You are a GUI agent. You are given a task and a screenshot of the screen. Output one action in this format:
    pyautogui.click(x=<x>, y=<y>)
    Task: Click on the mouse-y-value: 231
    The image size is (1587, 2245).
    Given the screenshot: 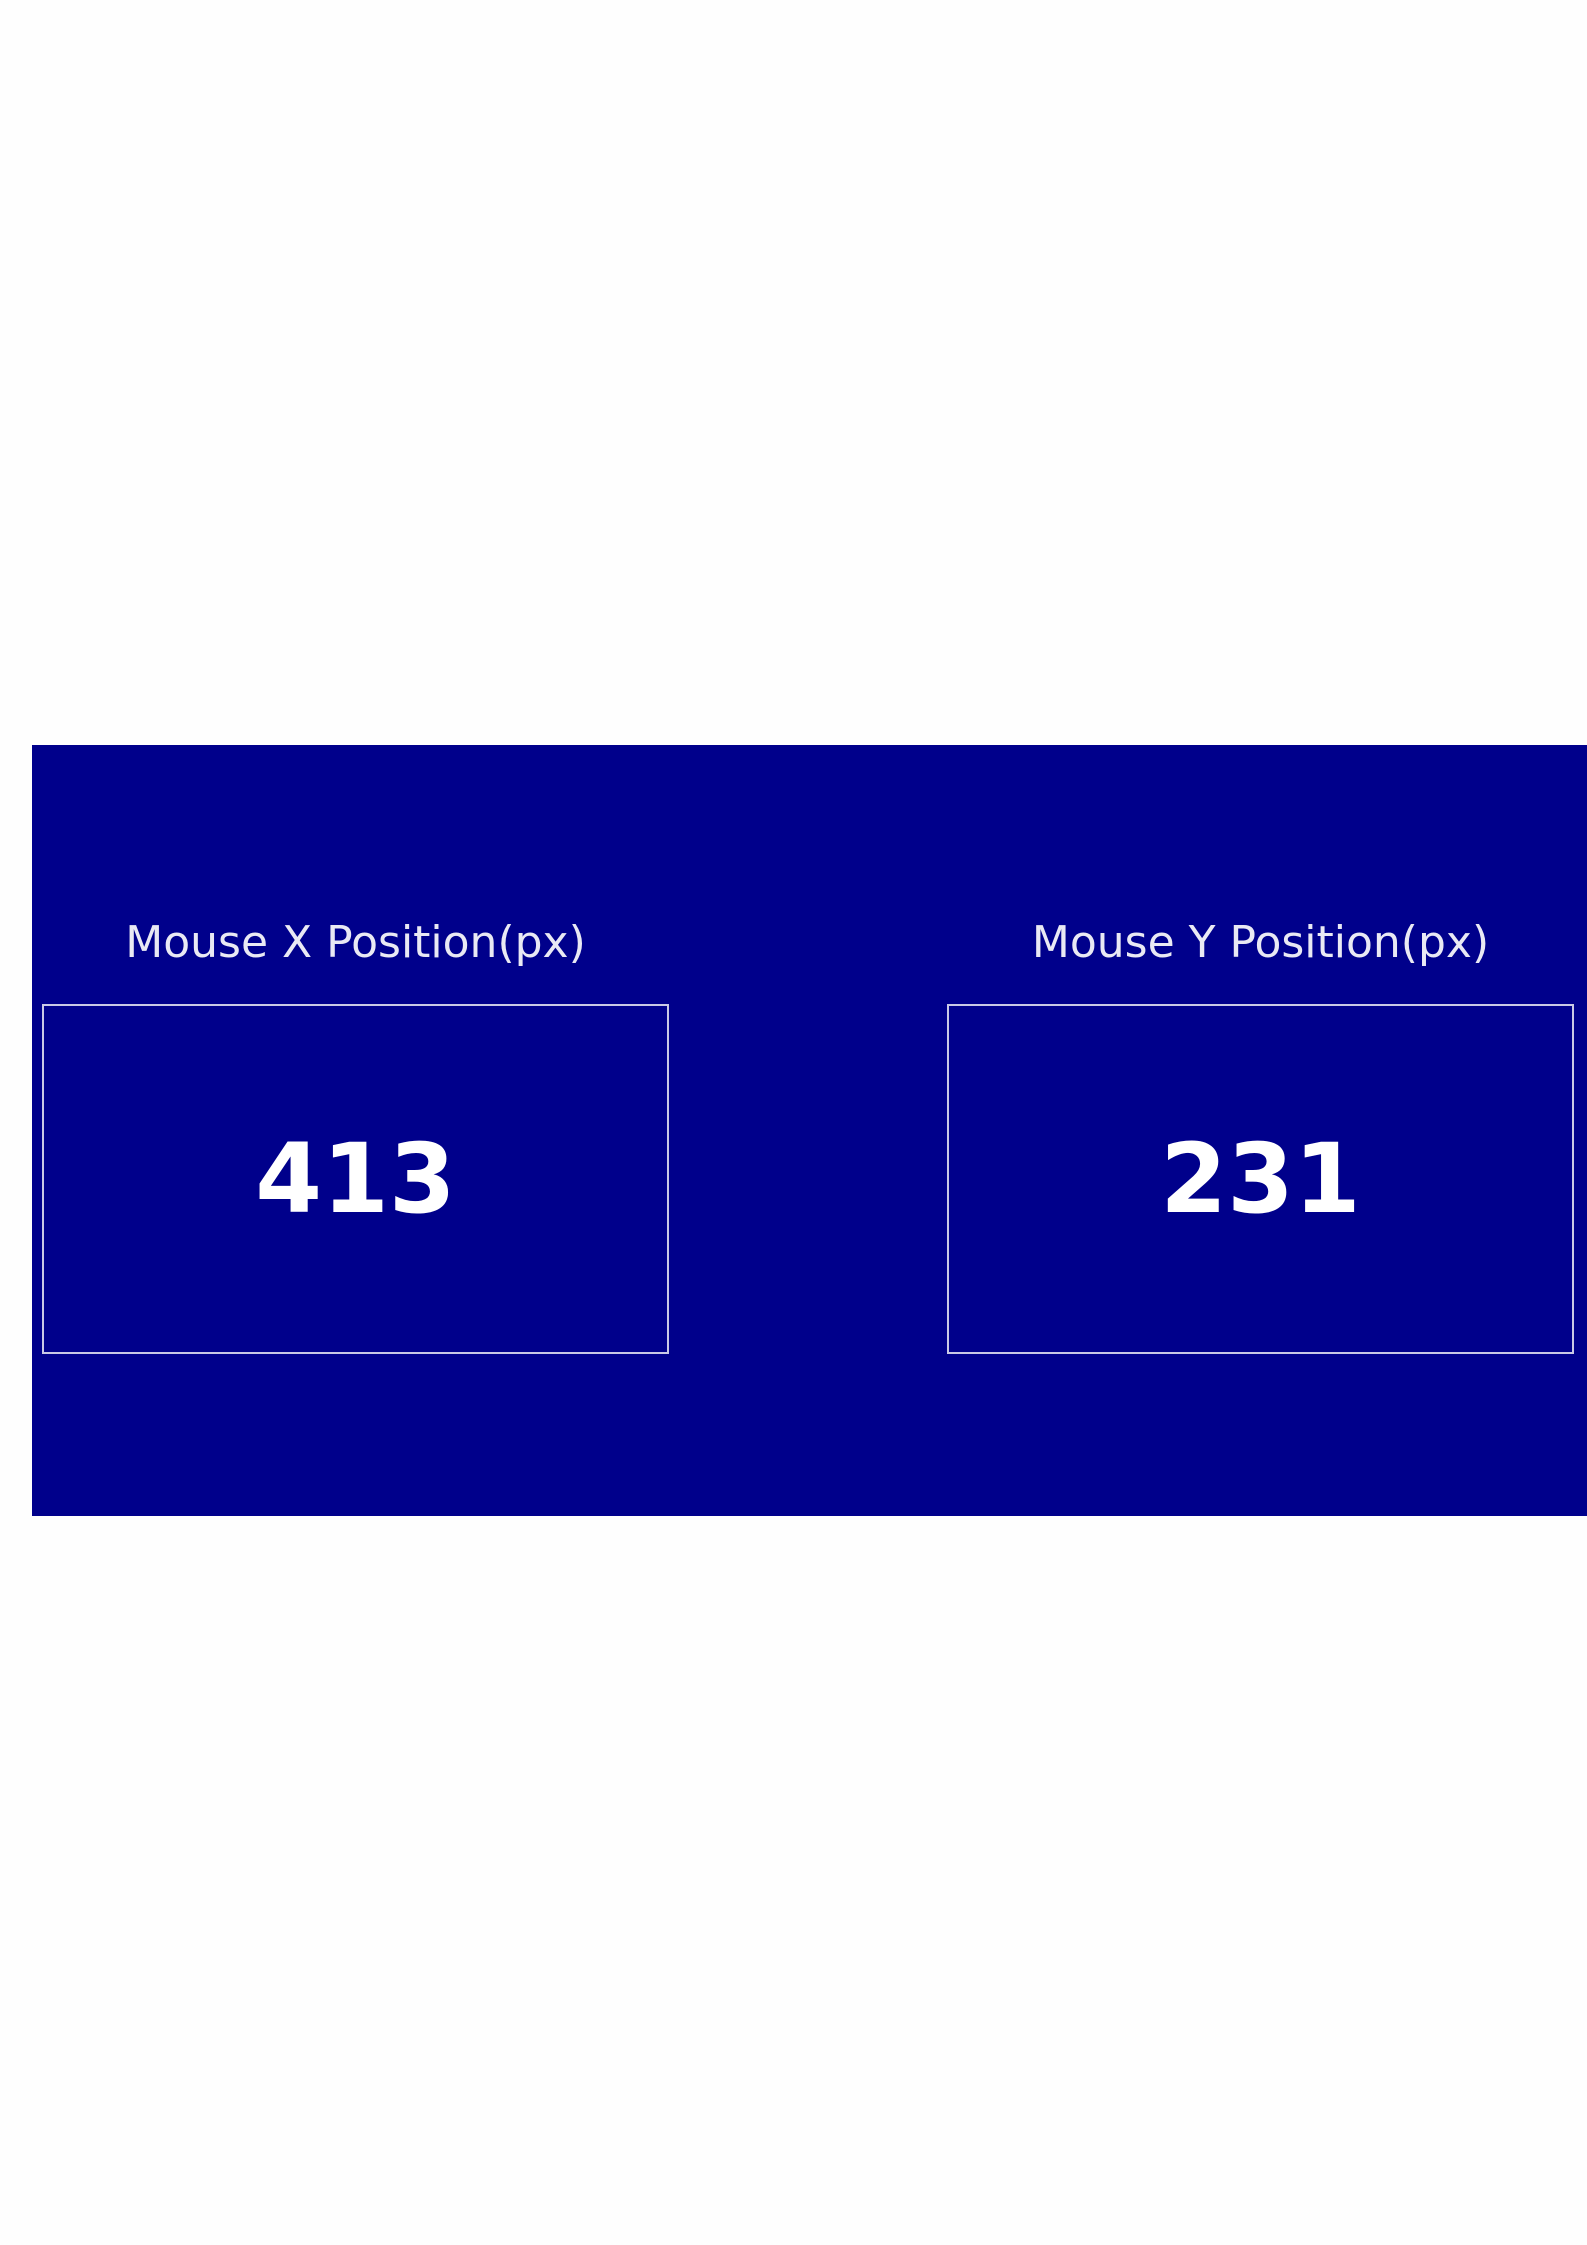 What is the action you would take?
    pyautogui.click(x=1260, y=1179)
    